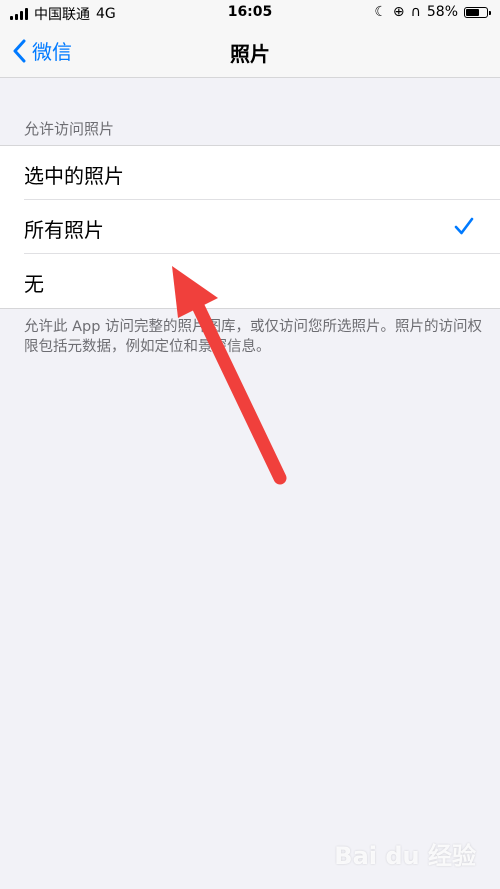 Image resolution: width=500 pixels, height=889 pixels. I want to click on battery-fill, so click(472, 12).